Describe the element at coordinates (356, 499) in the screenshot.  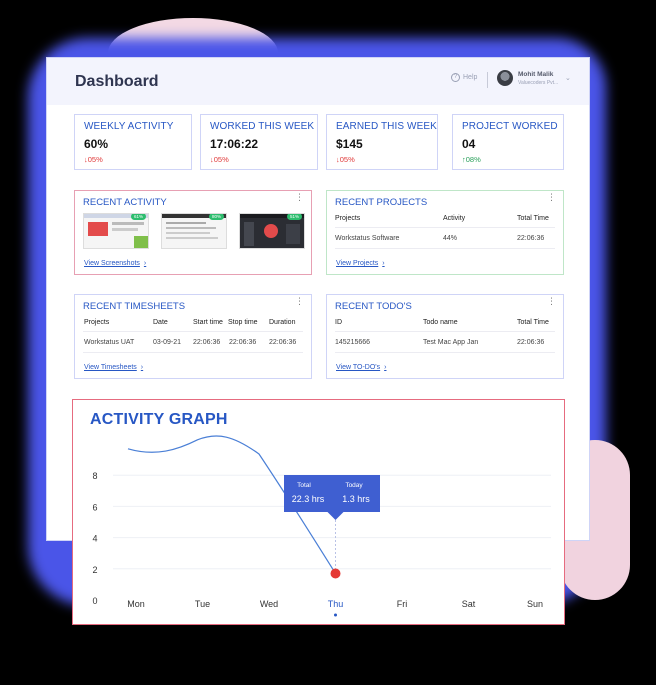
I see `tooltip-value: 1.3 hrs` at that location.